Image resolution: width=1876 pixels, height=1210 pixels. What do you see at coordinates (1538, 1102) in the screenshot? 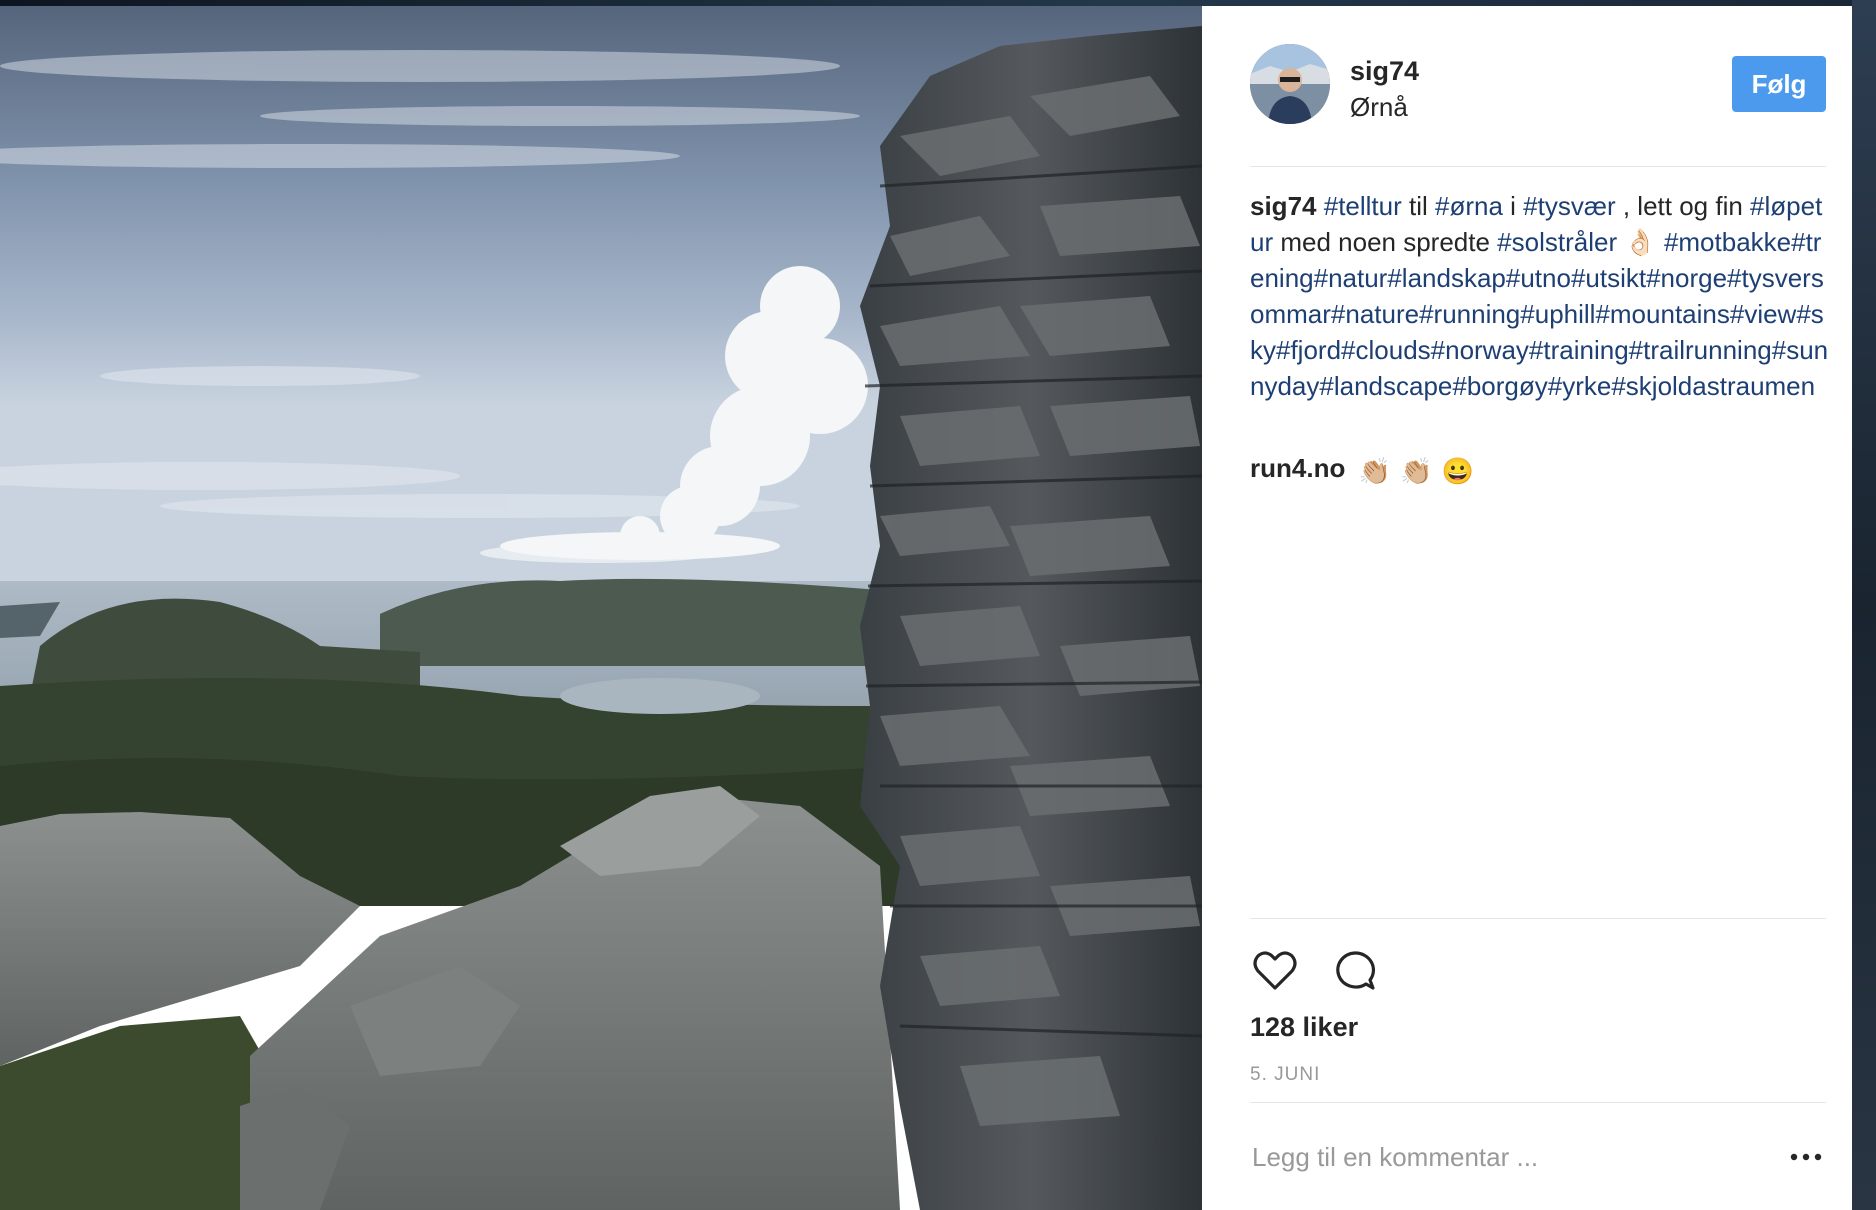
I see `comment-divider` at bounding box center [1538, 1102].